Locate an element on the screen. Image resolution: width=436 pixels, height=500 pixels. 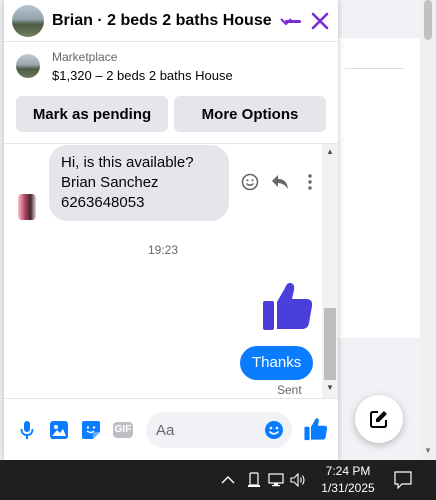
more-dots-icon is located at coordinates (310, 182).